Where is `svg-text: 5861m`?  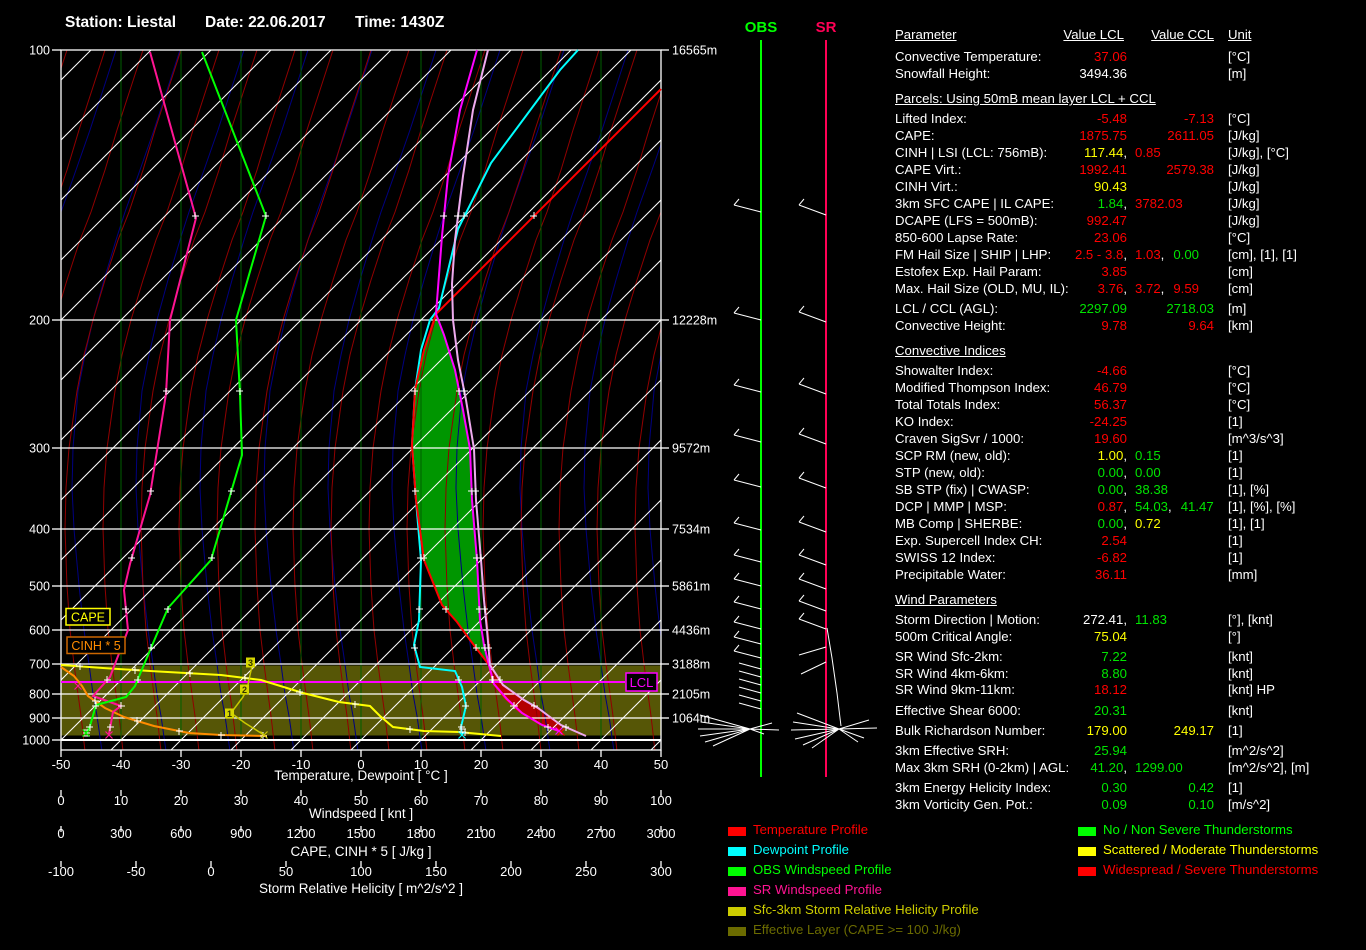
svg-text: 5861m is located at coordinates (691, 587).